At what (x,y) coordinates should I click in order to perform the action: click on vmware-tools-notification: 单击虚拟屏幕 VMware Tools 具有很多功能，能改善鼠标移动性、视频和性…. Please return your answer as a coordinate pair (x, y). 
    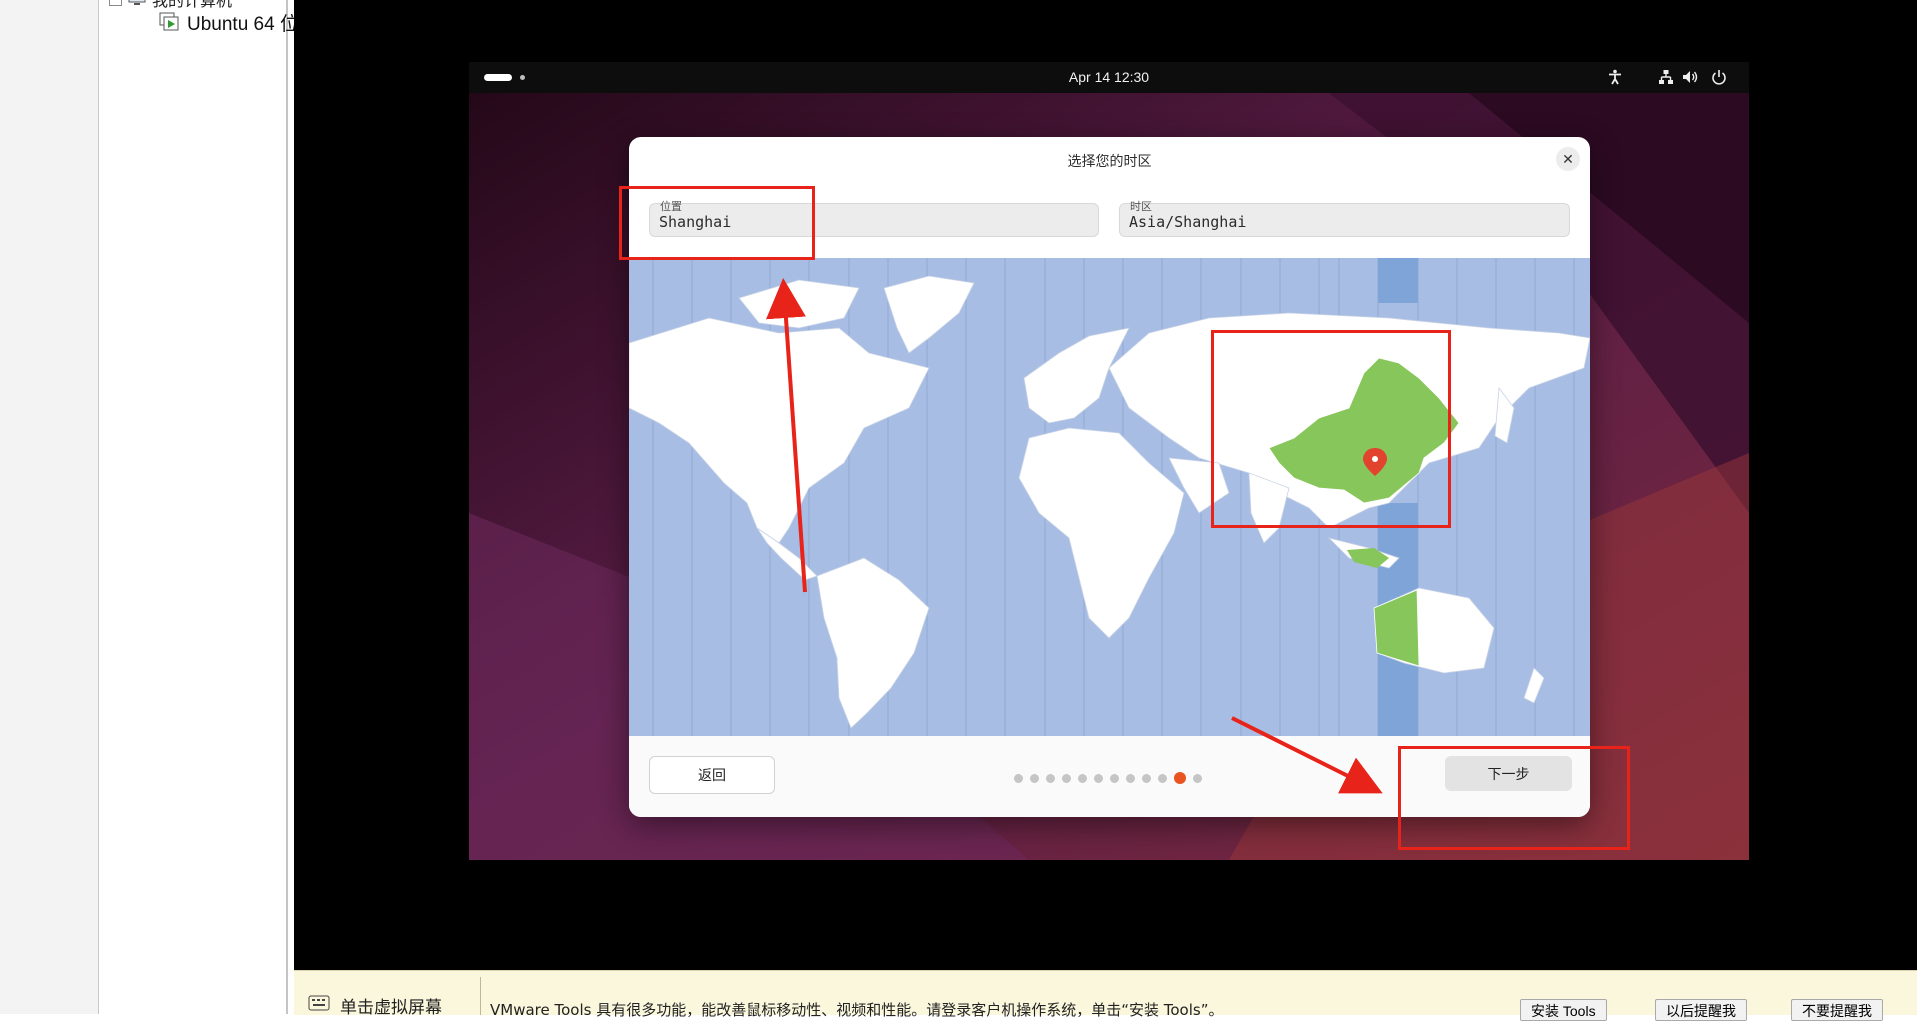
    Looking at the image, I should click on (1105, 995).